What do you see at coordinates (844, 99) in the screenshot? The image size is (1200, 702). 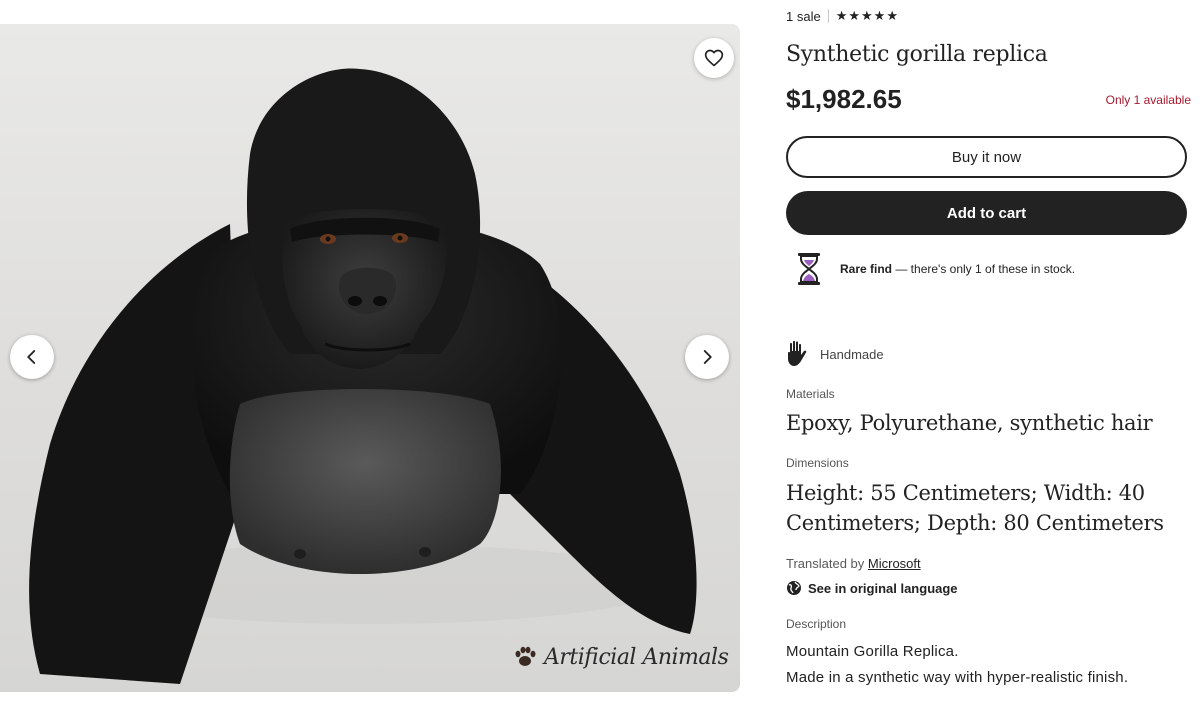 I see `listing-price: $1,982.65` at bounding box center [844, 99].